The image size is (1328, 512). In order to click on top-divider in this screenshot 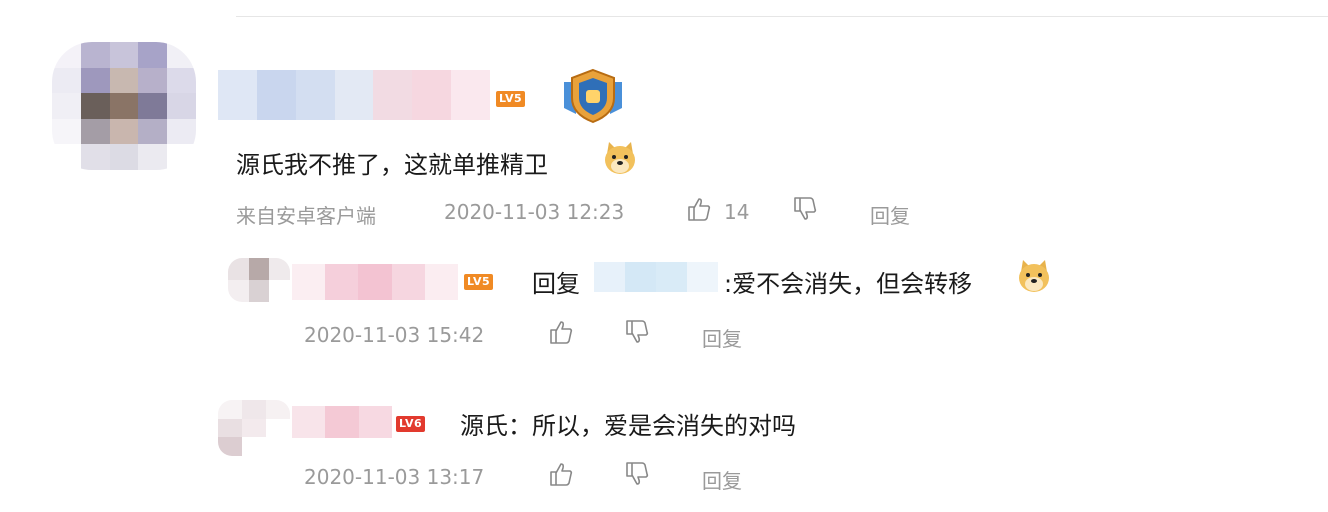, I will do `click(782, 16)`.